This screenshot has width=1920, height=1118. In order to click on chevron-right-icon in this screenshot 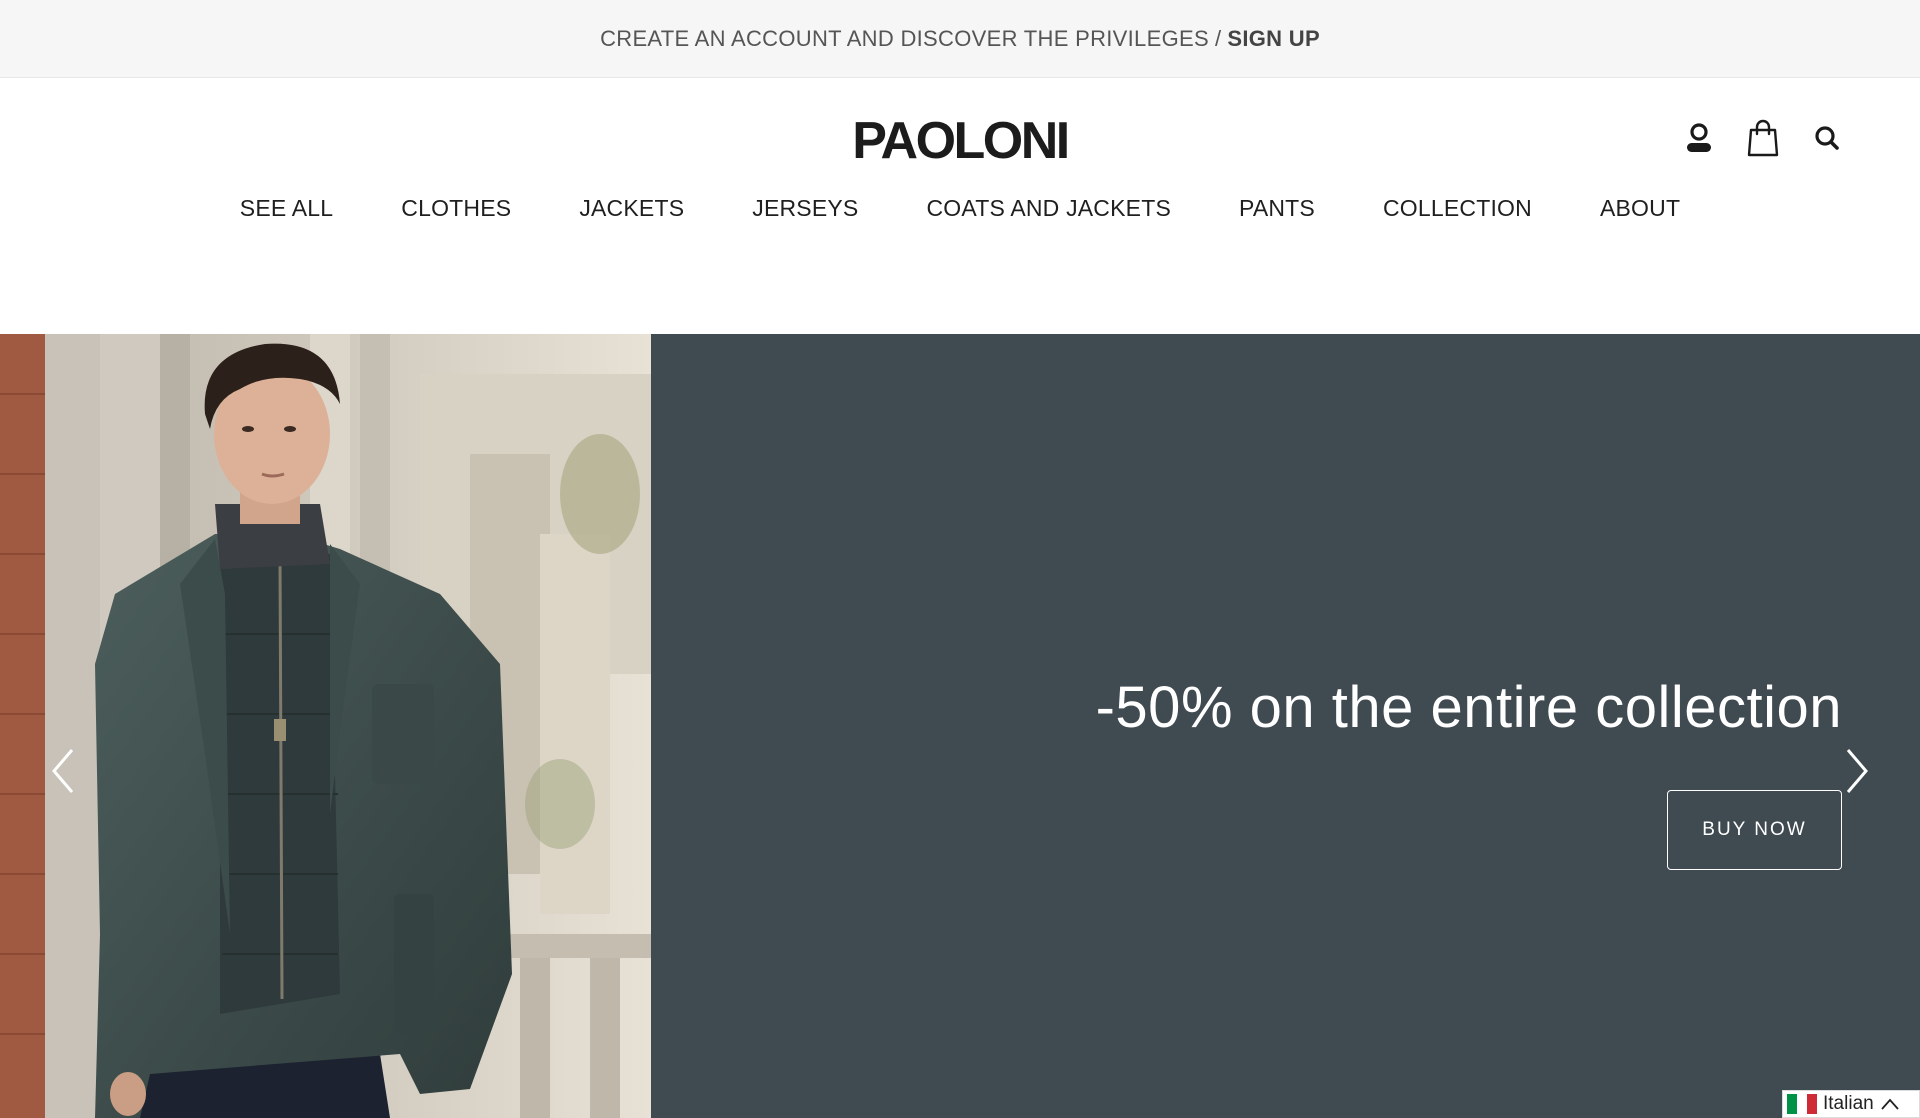, I will do `click(1857, 771)`.